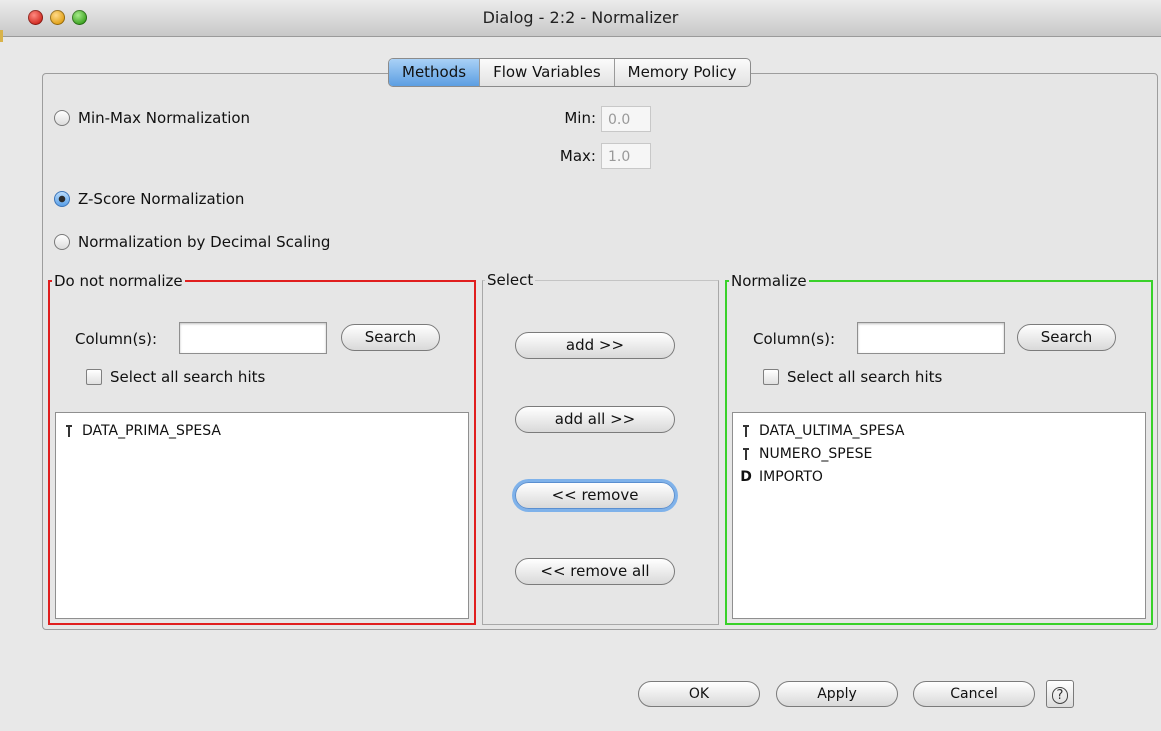  Describe the element at coordinates (262, 515) in the screenshot. I see `exclude-column-list: DATA_PRIMA_SPESA` at that location.